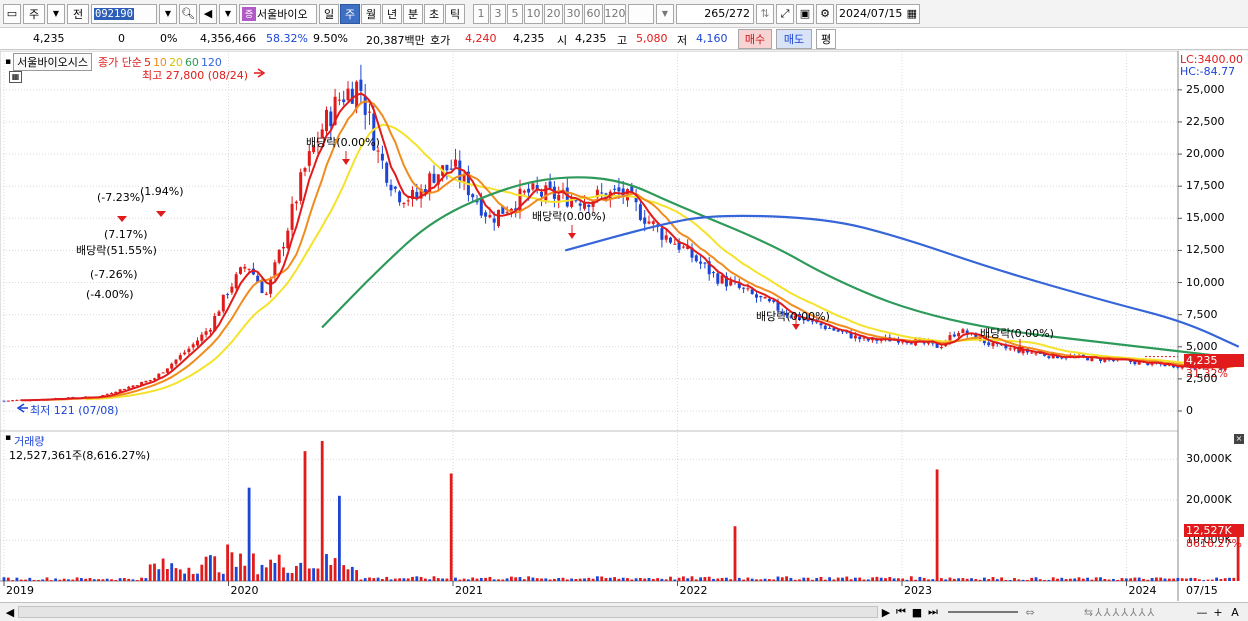 This screenshot has height=621, width=1248. Describe the element at coordinates (1030, 612) in the screenshot. I see `zoom-handle-icon: ⇔` at that location.